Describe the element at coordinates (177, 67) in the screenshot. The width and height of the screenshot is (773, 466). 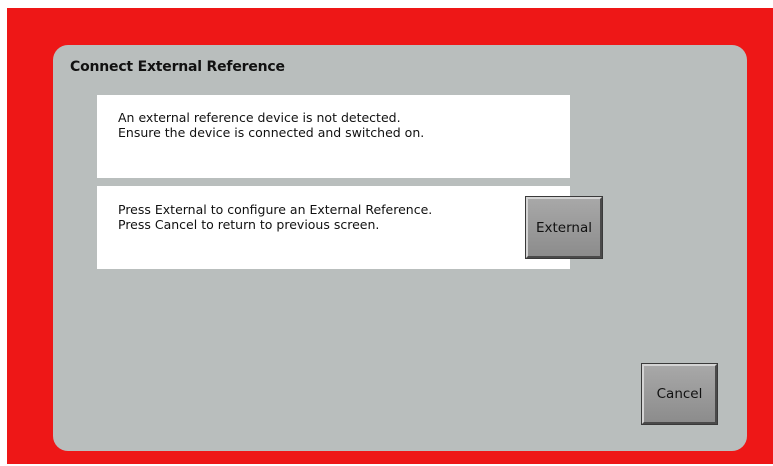
I see `dialog-title: Connect External Reference` at that location.